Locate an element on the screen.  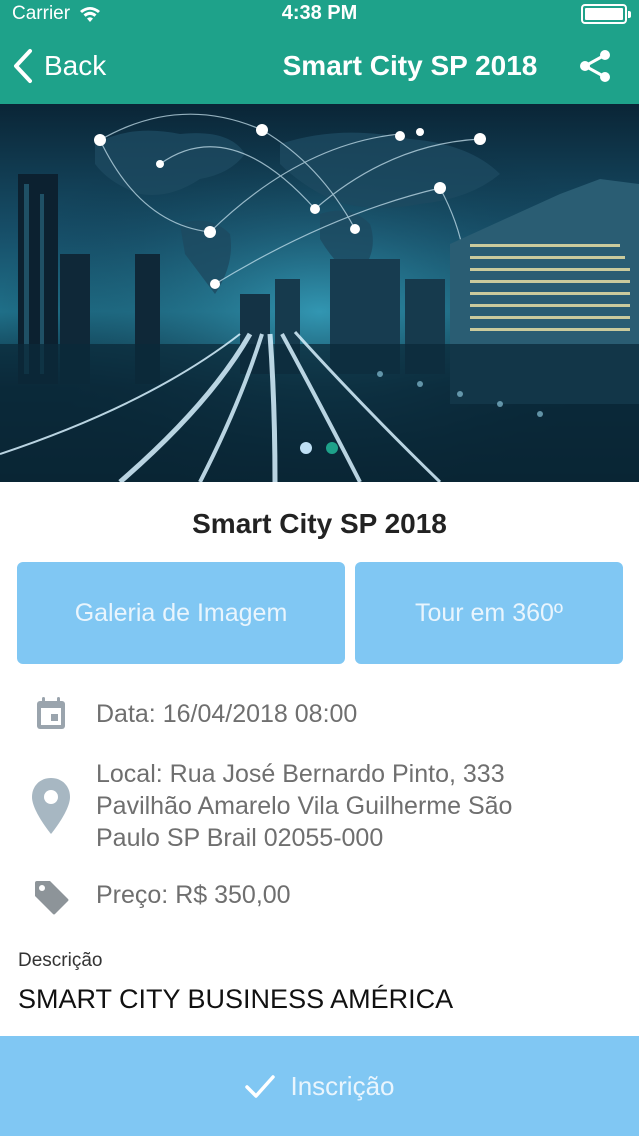
tour-360-label: Tour em 360º is located at coordinates (489, 612).